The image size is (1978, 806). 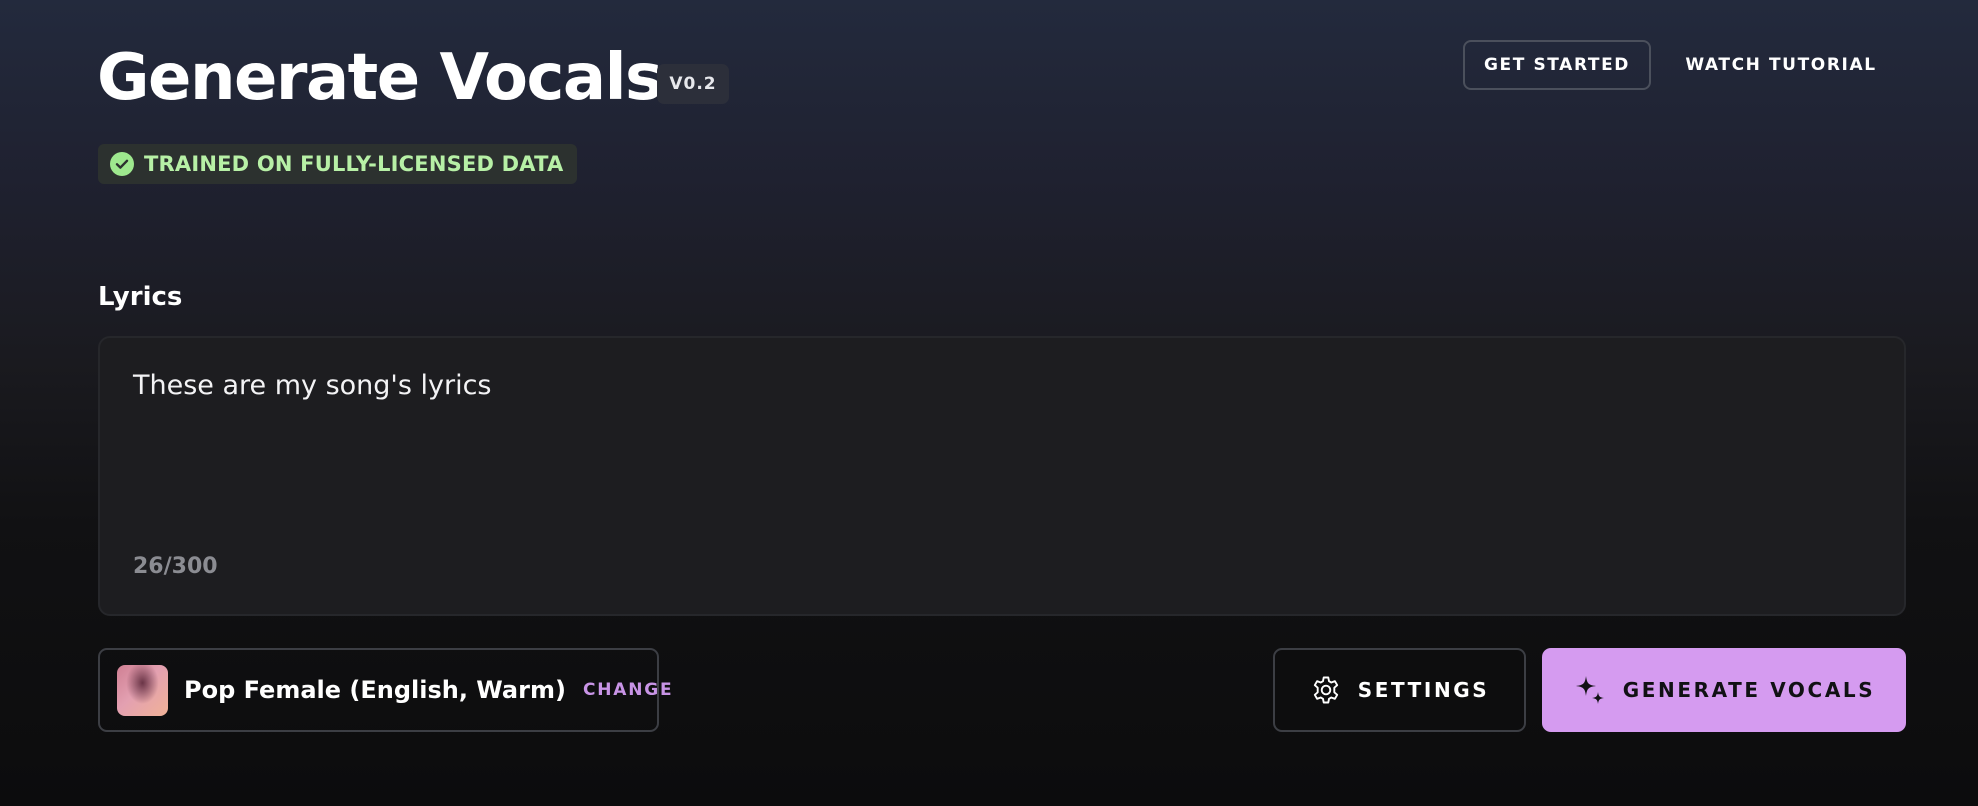 I want to click on generate-vocals-button: GENERATE VOCALS, so click(x=1724, y=690).